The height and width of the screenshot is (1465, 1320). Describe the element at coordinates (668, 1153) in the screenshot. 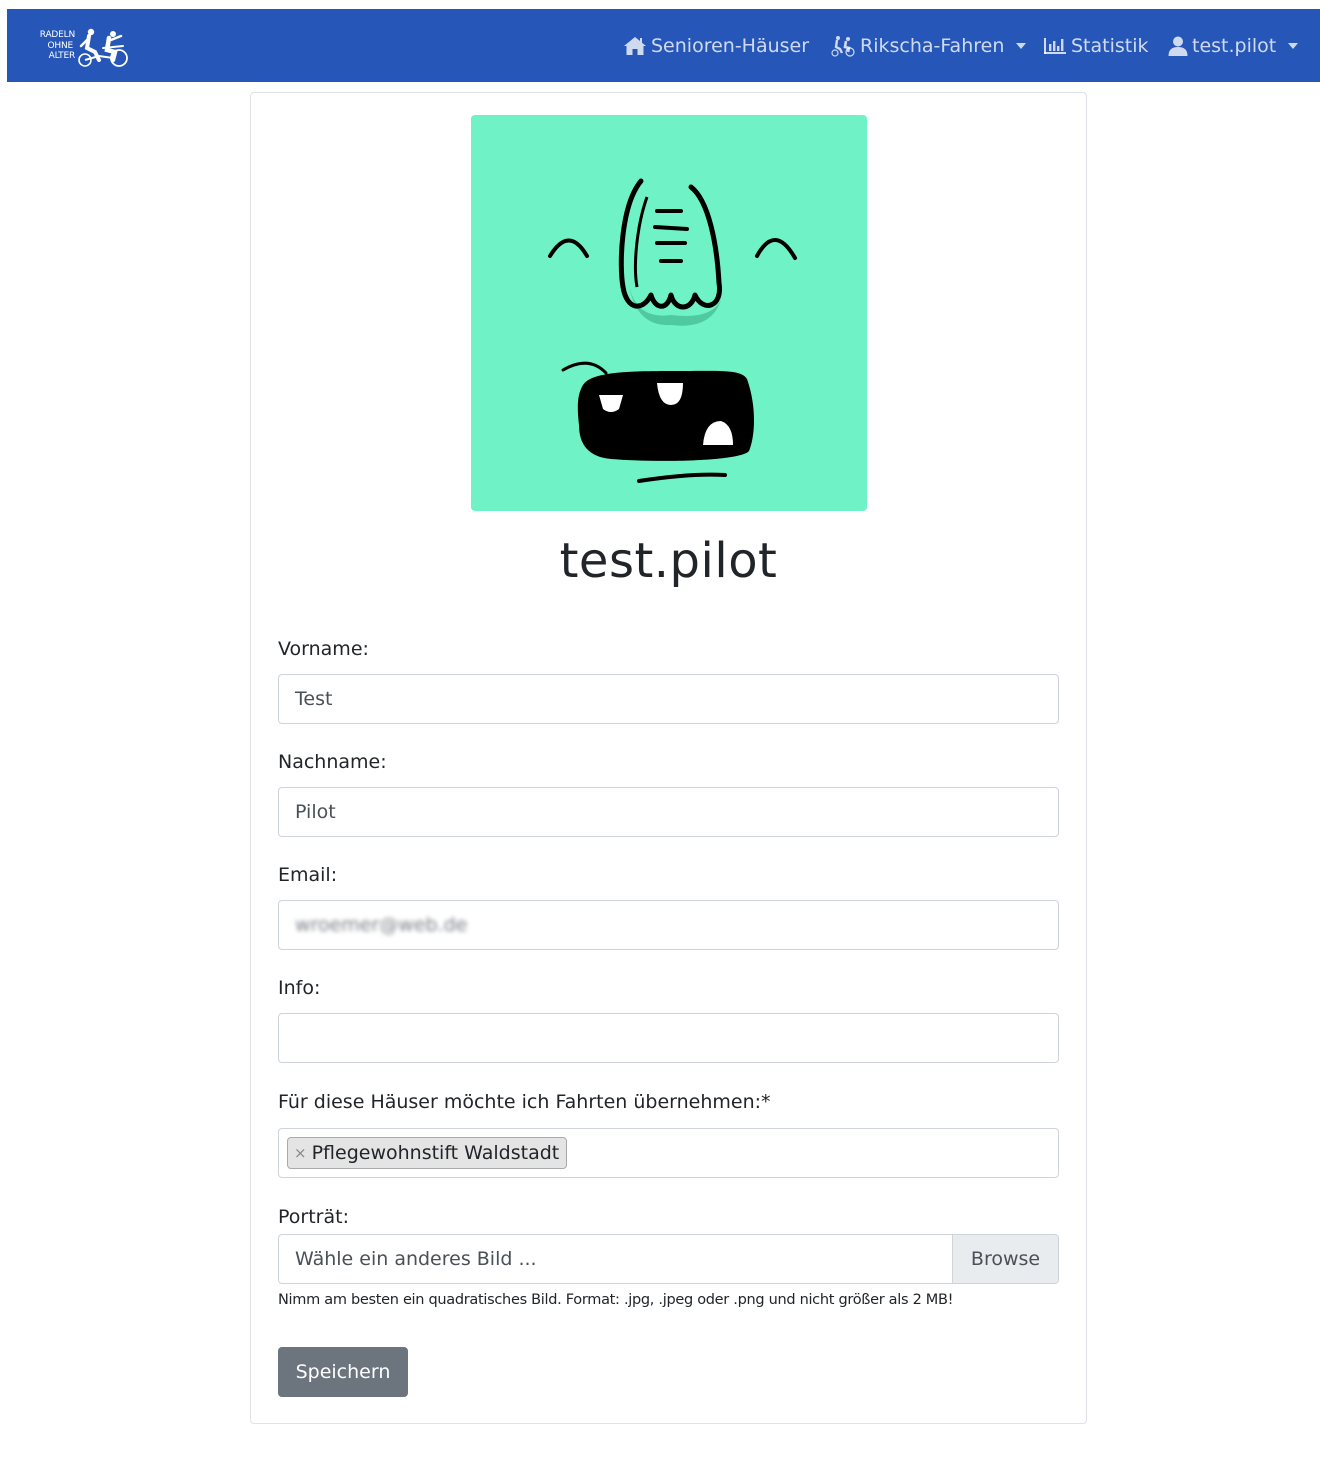

I see `houses-select: × Pflegewohnstift Waldstadt` at that location.